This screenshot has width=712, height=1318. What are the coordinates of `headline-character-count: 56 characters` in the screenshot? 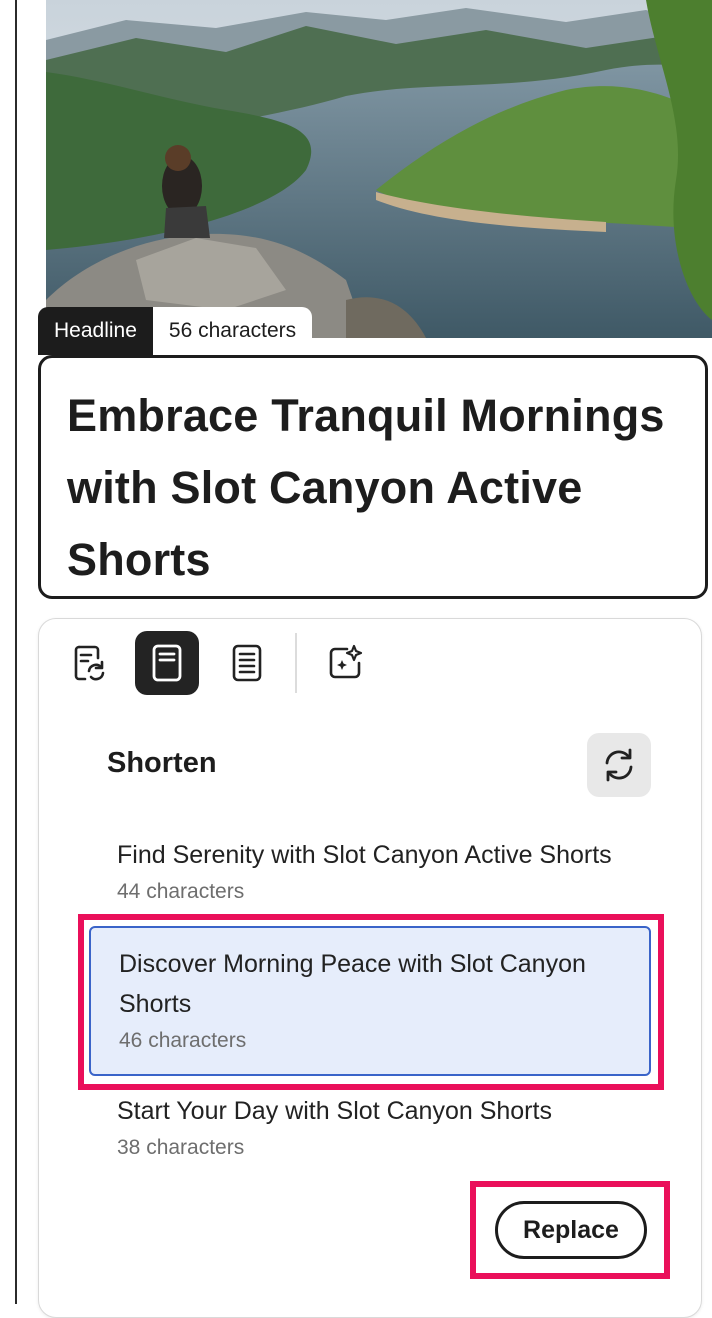 It's located at (232, 331).